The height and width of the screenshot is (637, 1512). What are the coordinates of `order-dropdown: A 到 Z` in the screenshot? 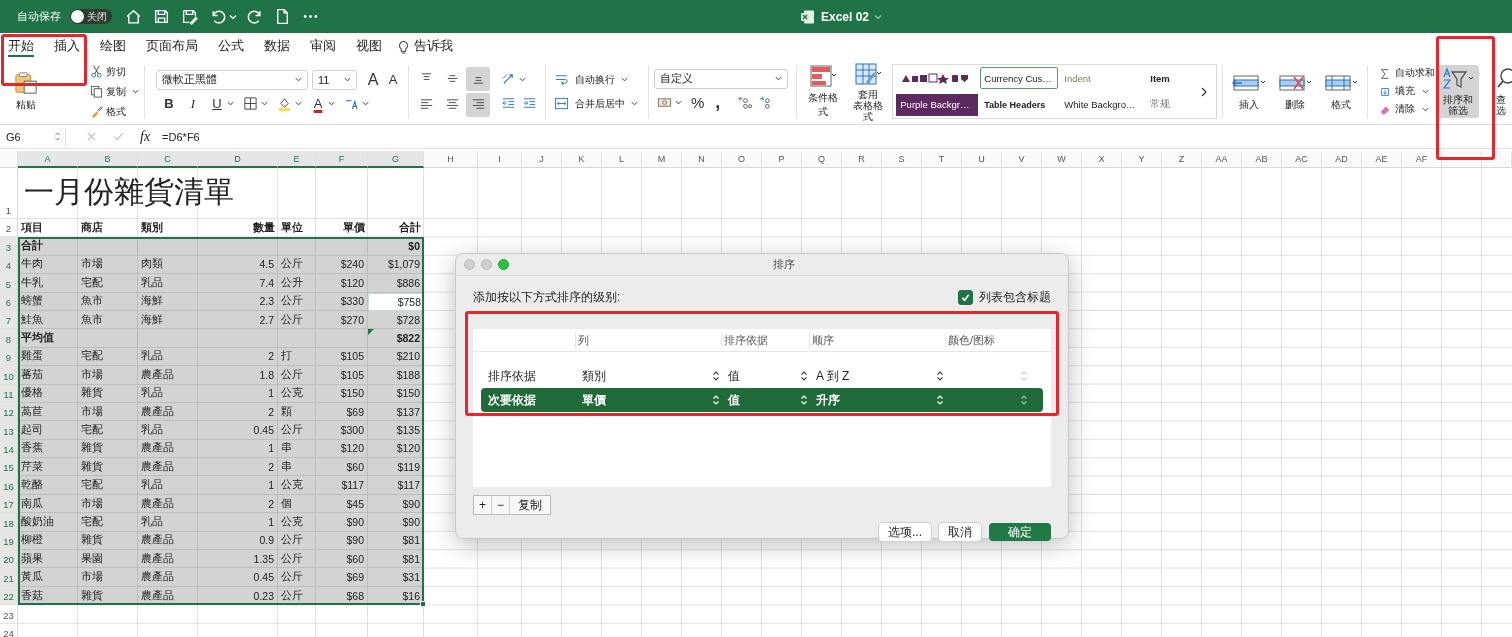 It's located at (876, 376).